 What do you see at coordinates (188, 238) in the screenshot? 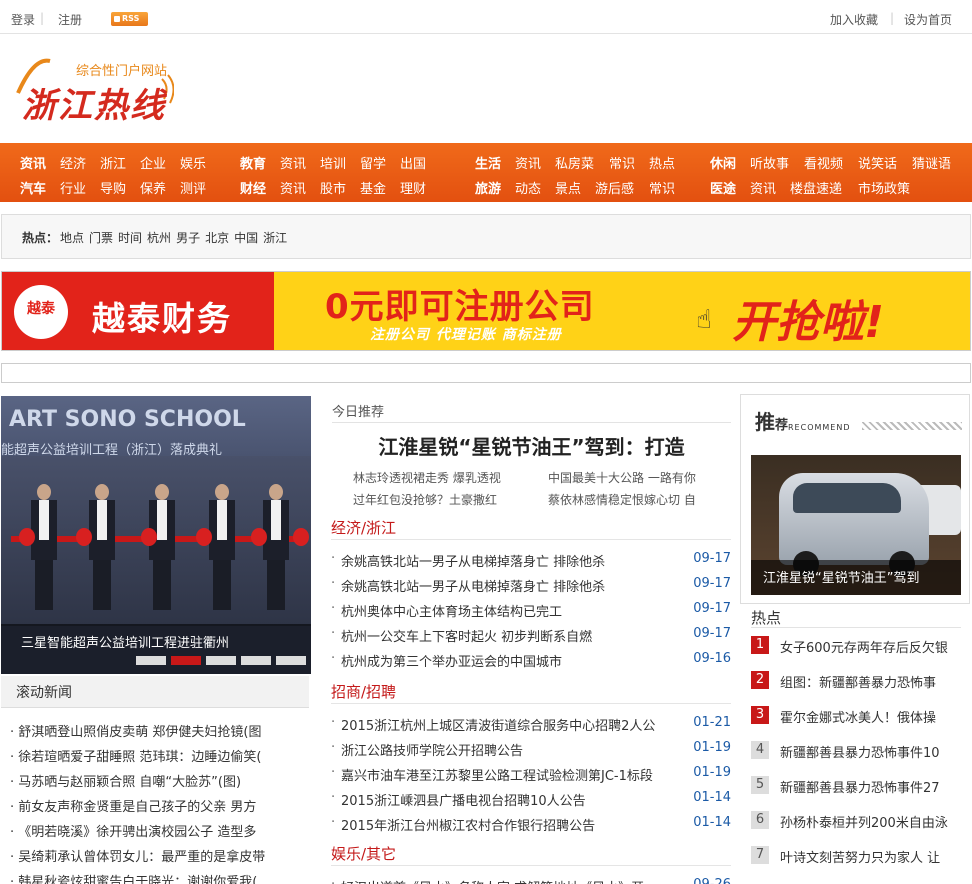
I see `hot-keyword-link: 男子` at bounding box center [188, 238].